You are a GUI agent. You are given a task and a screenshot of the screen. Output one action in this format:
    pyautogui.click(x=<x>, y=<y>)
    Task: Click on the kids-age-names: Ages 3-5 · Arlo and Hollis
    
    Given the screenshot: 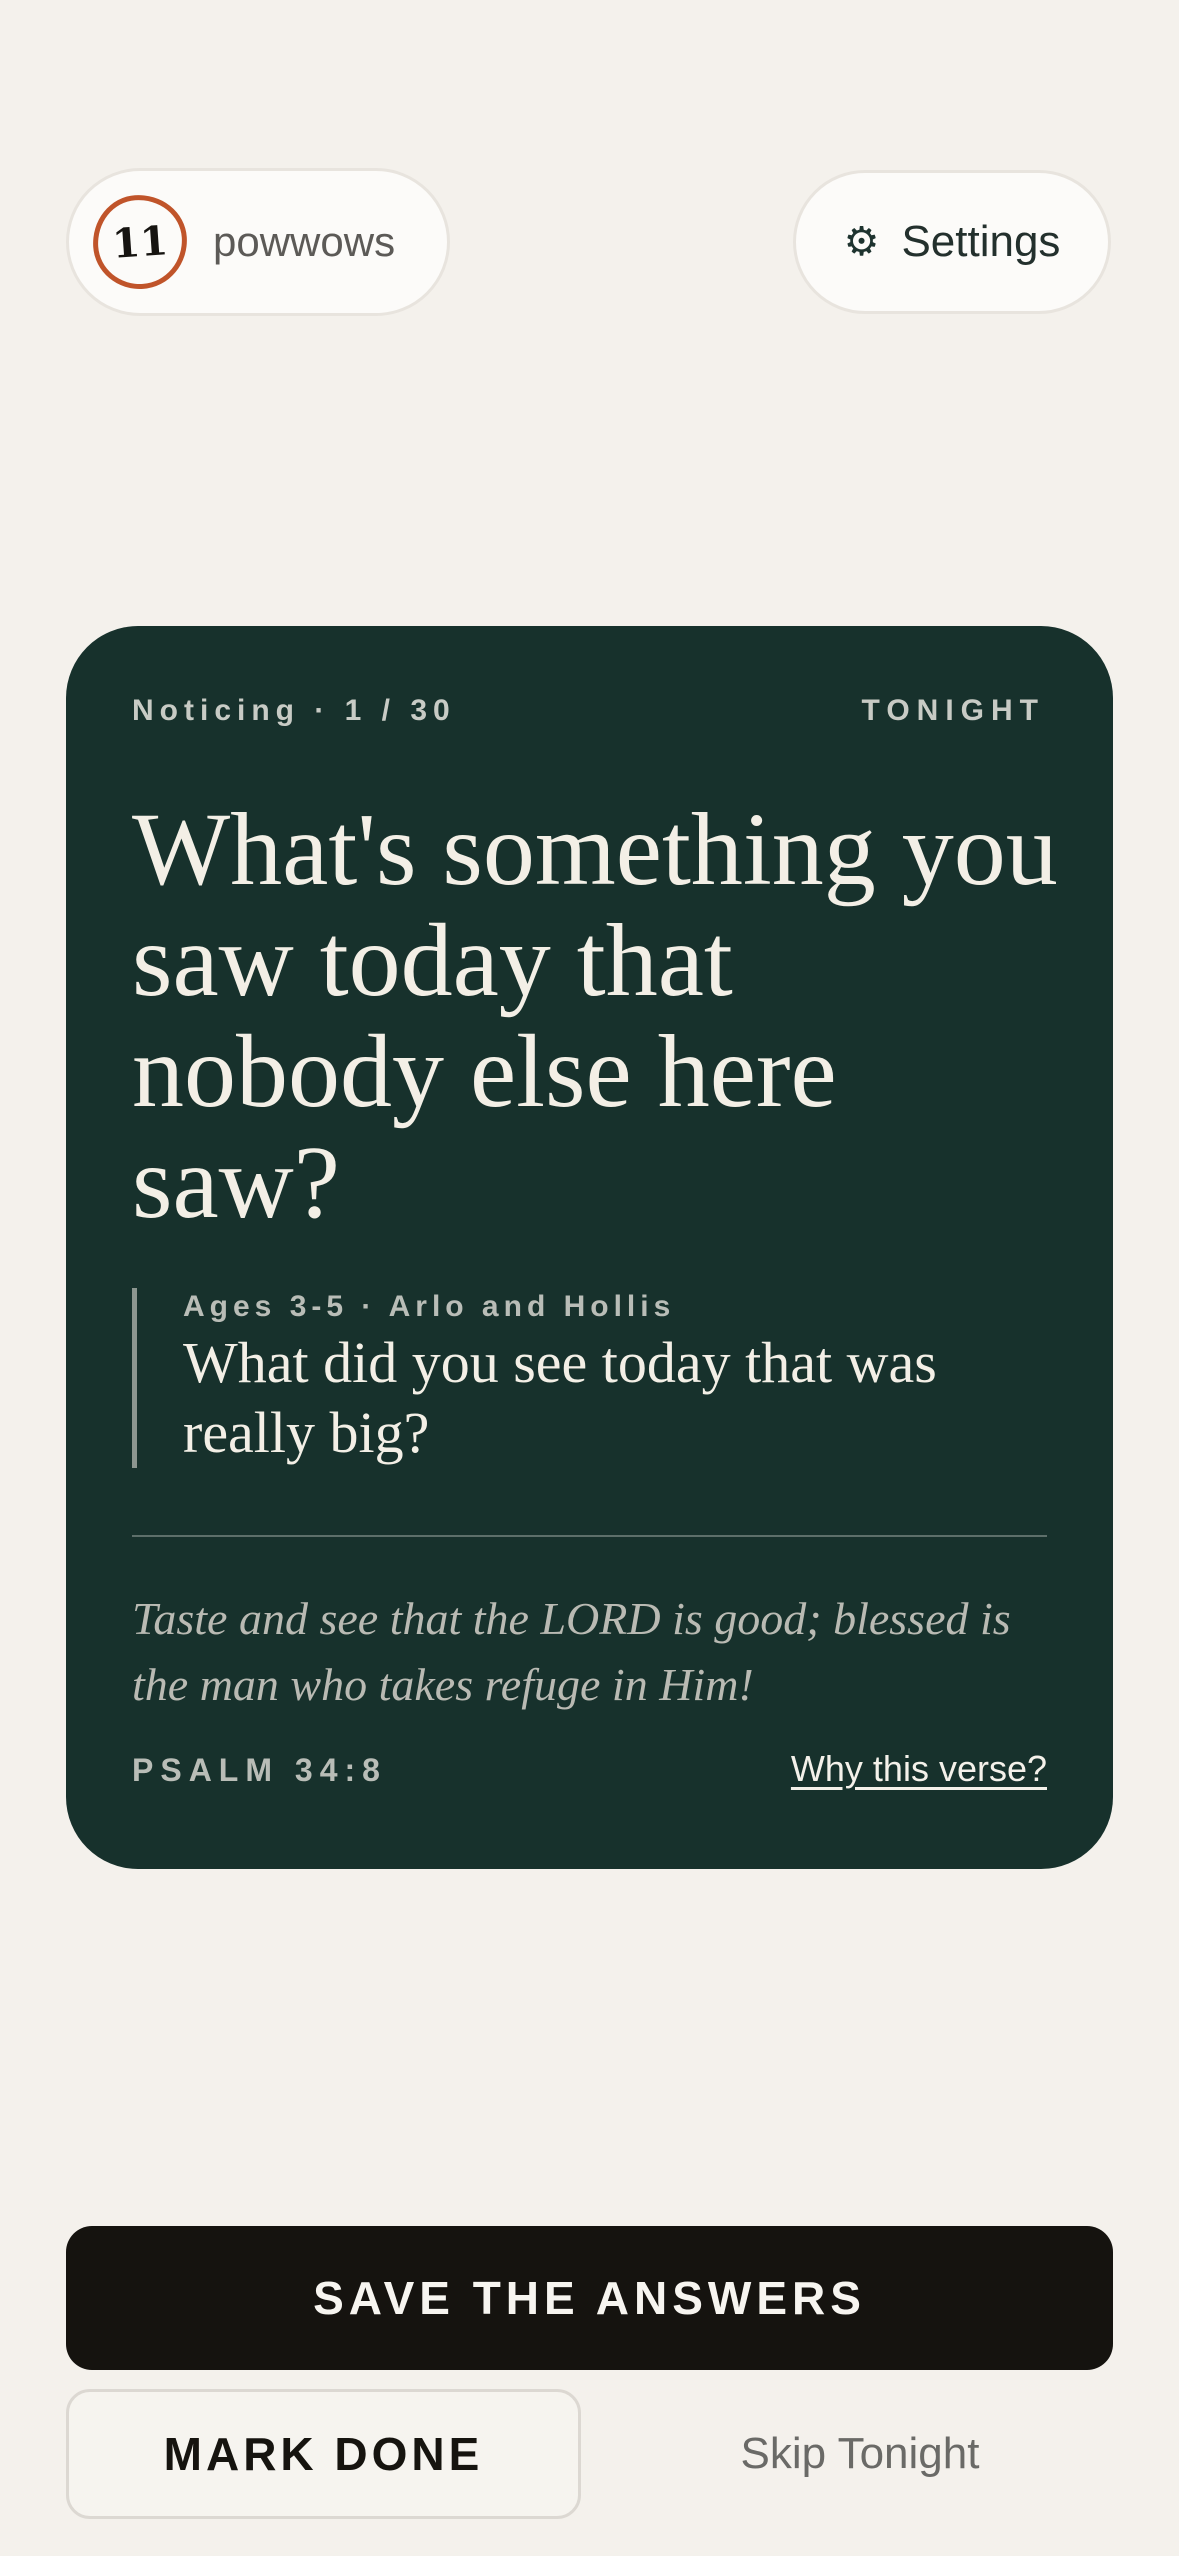 What is the action you would take?
    pyautogui.click(x=429, y=1306)
    